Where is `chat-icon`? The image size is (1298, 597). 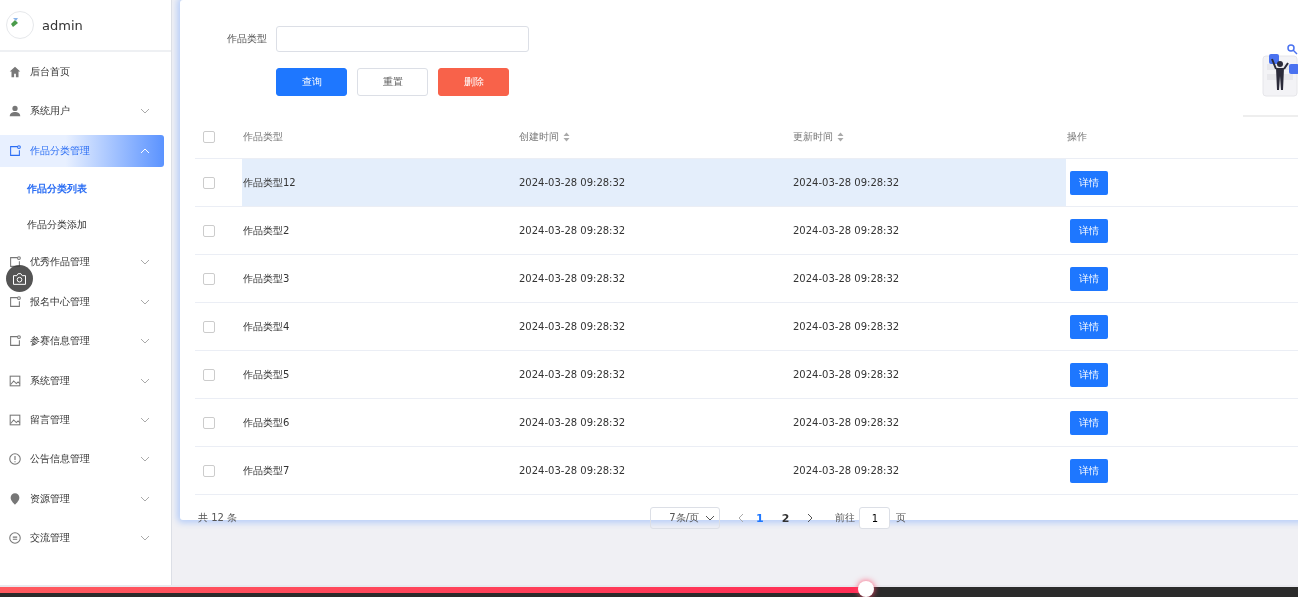
chat-icon is located at coordinates (15, 538).